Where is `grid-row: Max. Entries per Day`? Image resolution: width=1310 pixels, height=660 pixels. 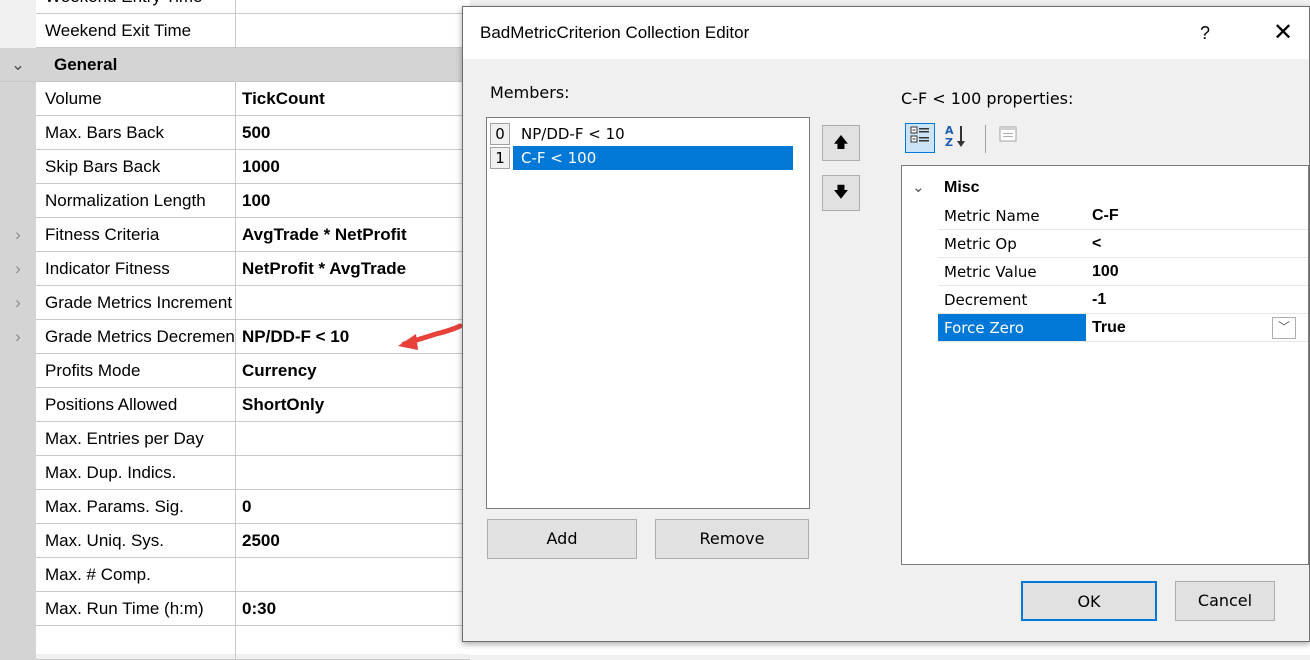 grid-row: Max. Entries per Day is located at coordinates (235, 439).